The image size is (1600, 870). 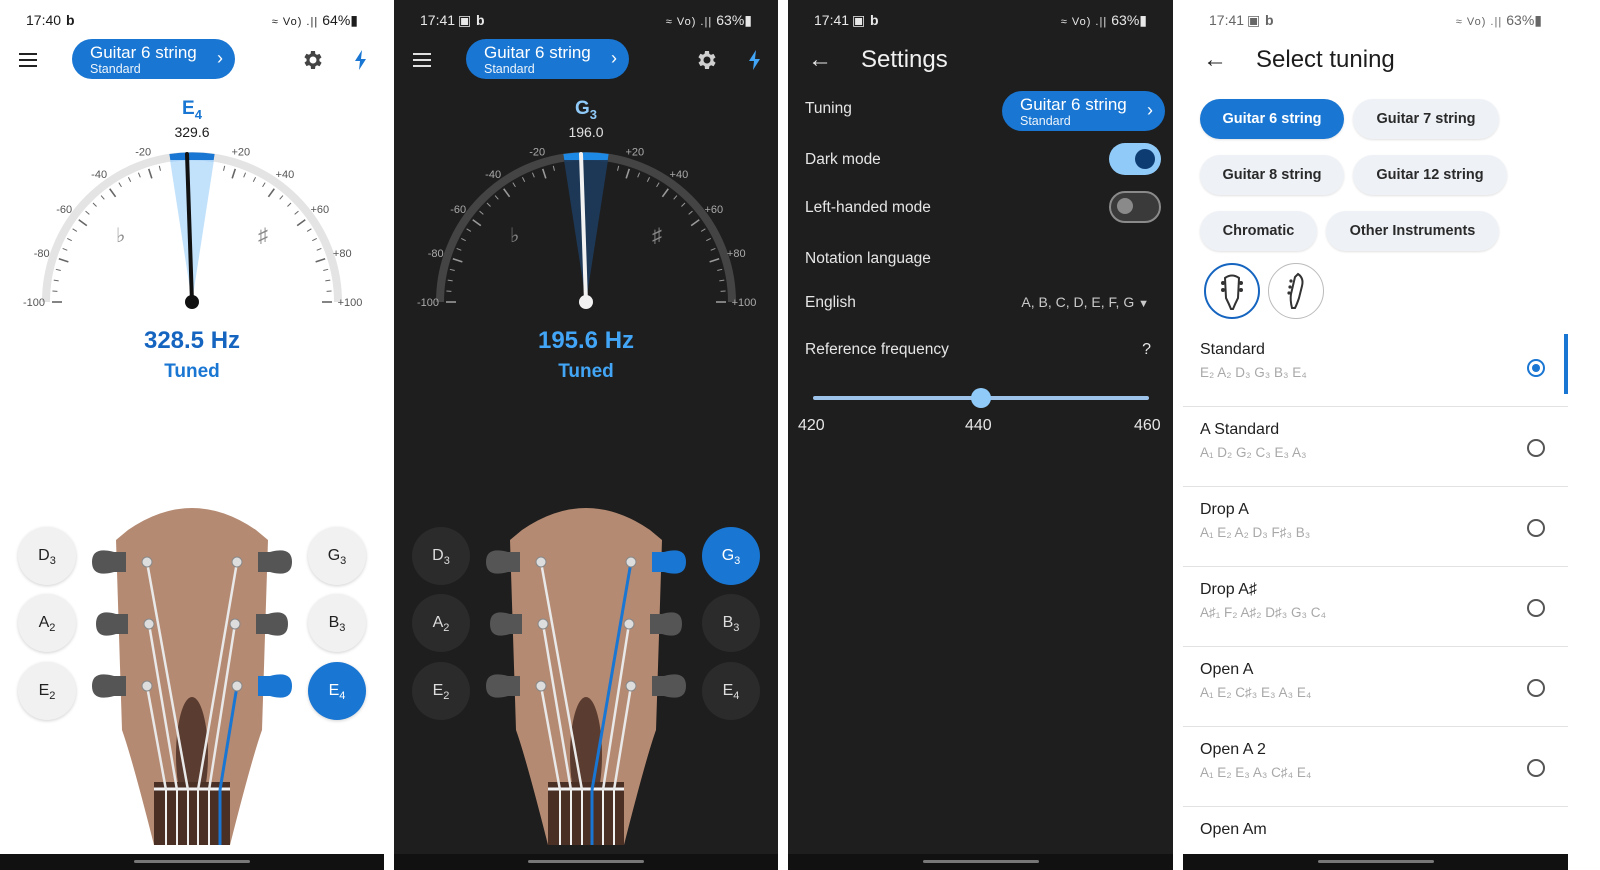 What do you see at coordinates (1375, 767) in the screenshot?
I see `tuning-row: Open A 2 A₁ E₂ E₃ A₃ C♯₄ E₄` at bounding box center [1375, 767].